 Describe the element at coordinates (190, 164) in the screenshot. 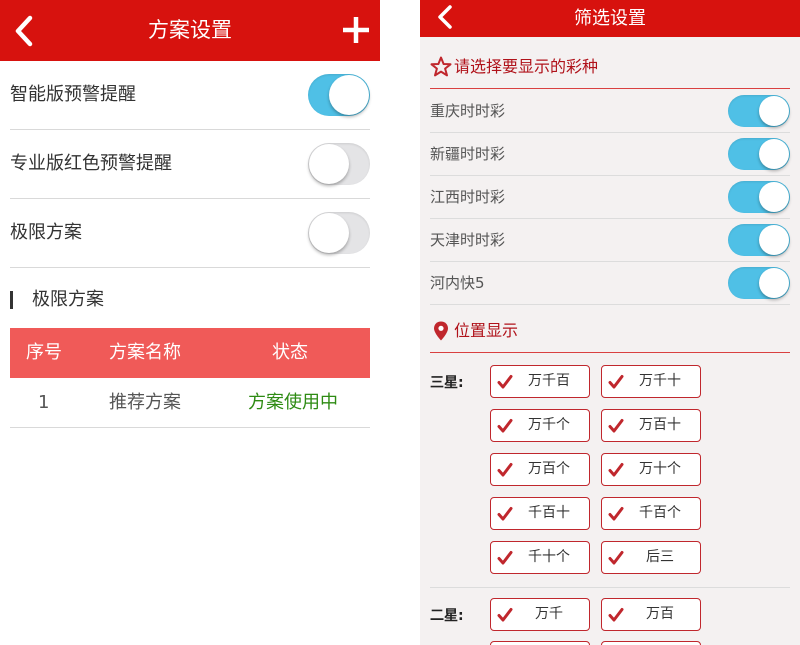

I see `setting-row-pro-red-alert: 专业版红色预警提醒` at that location.